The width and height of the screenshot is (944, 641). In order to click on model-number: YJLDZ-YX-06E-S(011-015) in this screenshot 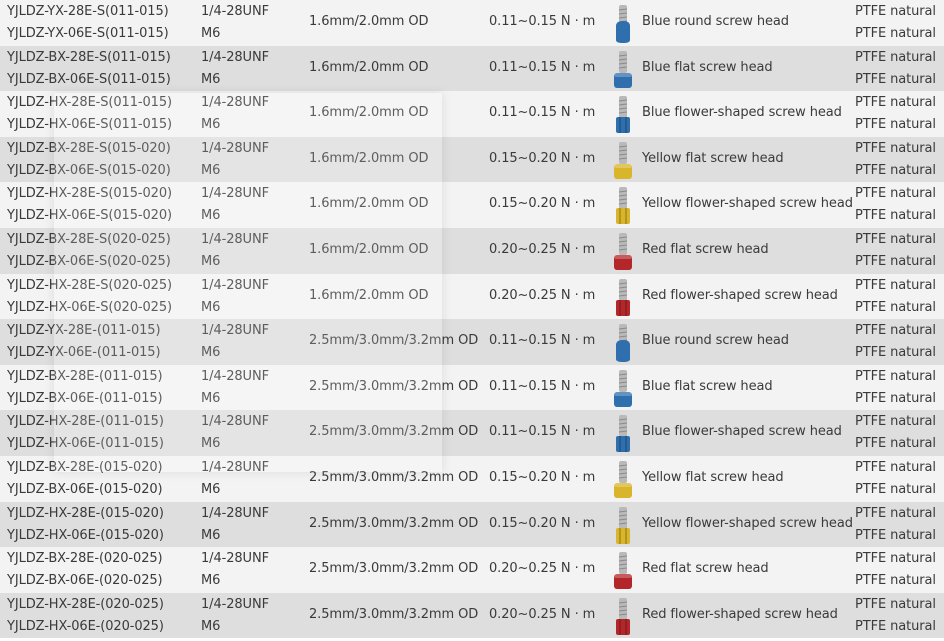, I will do `click(88, 33)`.